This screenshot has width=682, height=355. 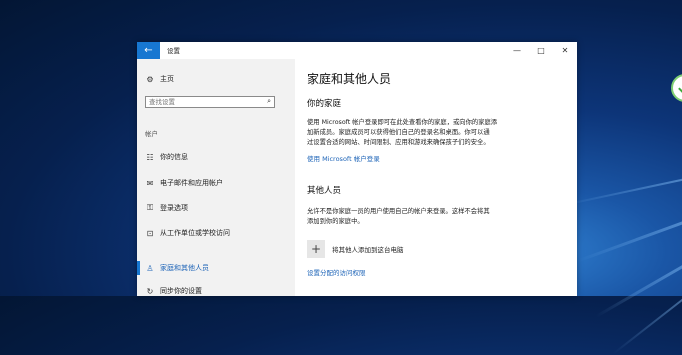 What do you see at coordinates (150, 233) in the screenshot?
I see `briefcase-icon: ⊡` at bounding box center [150, 233].